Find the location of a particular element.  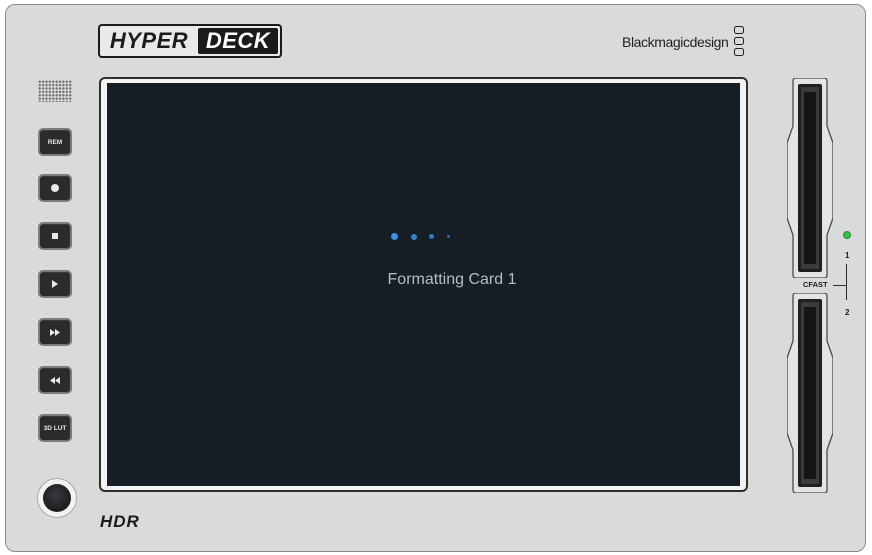

play-icon is located at coordinates (55, 284).